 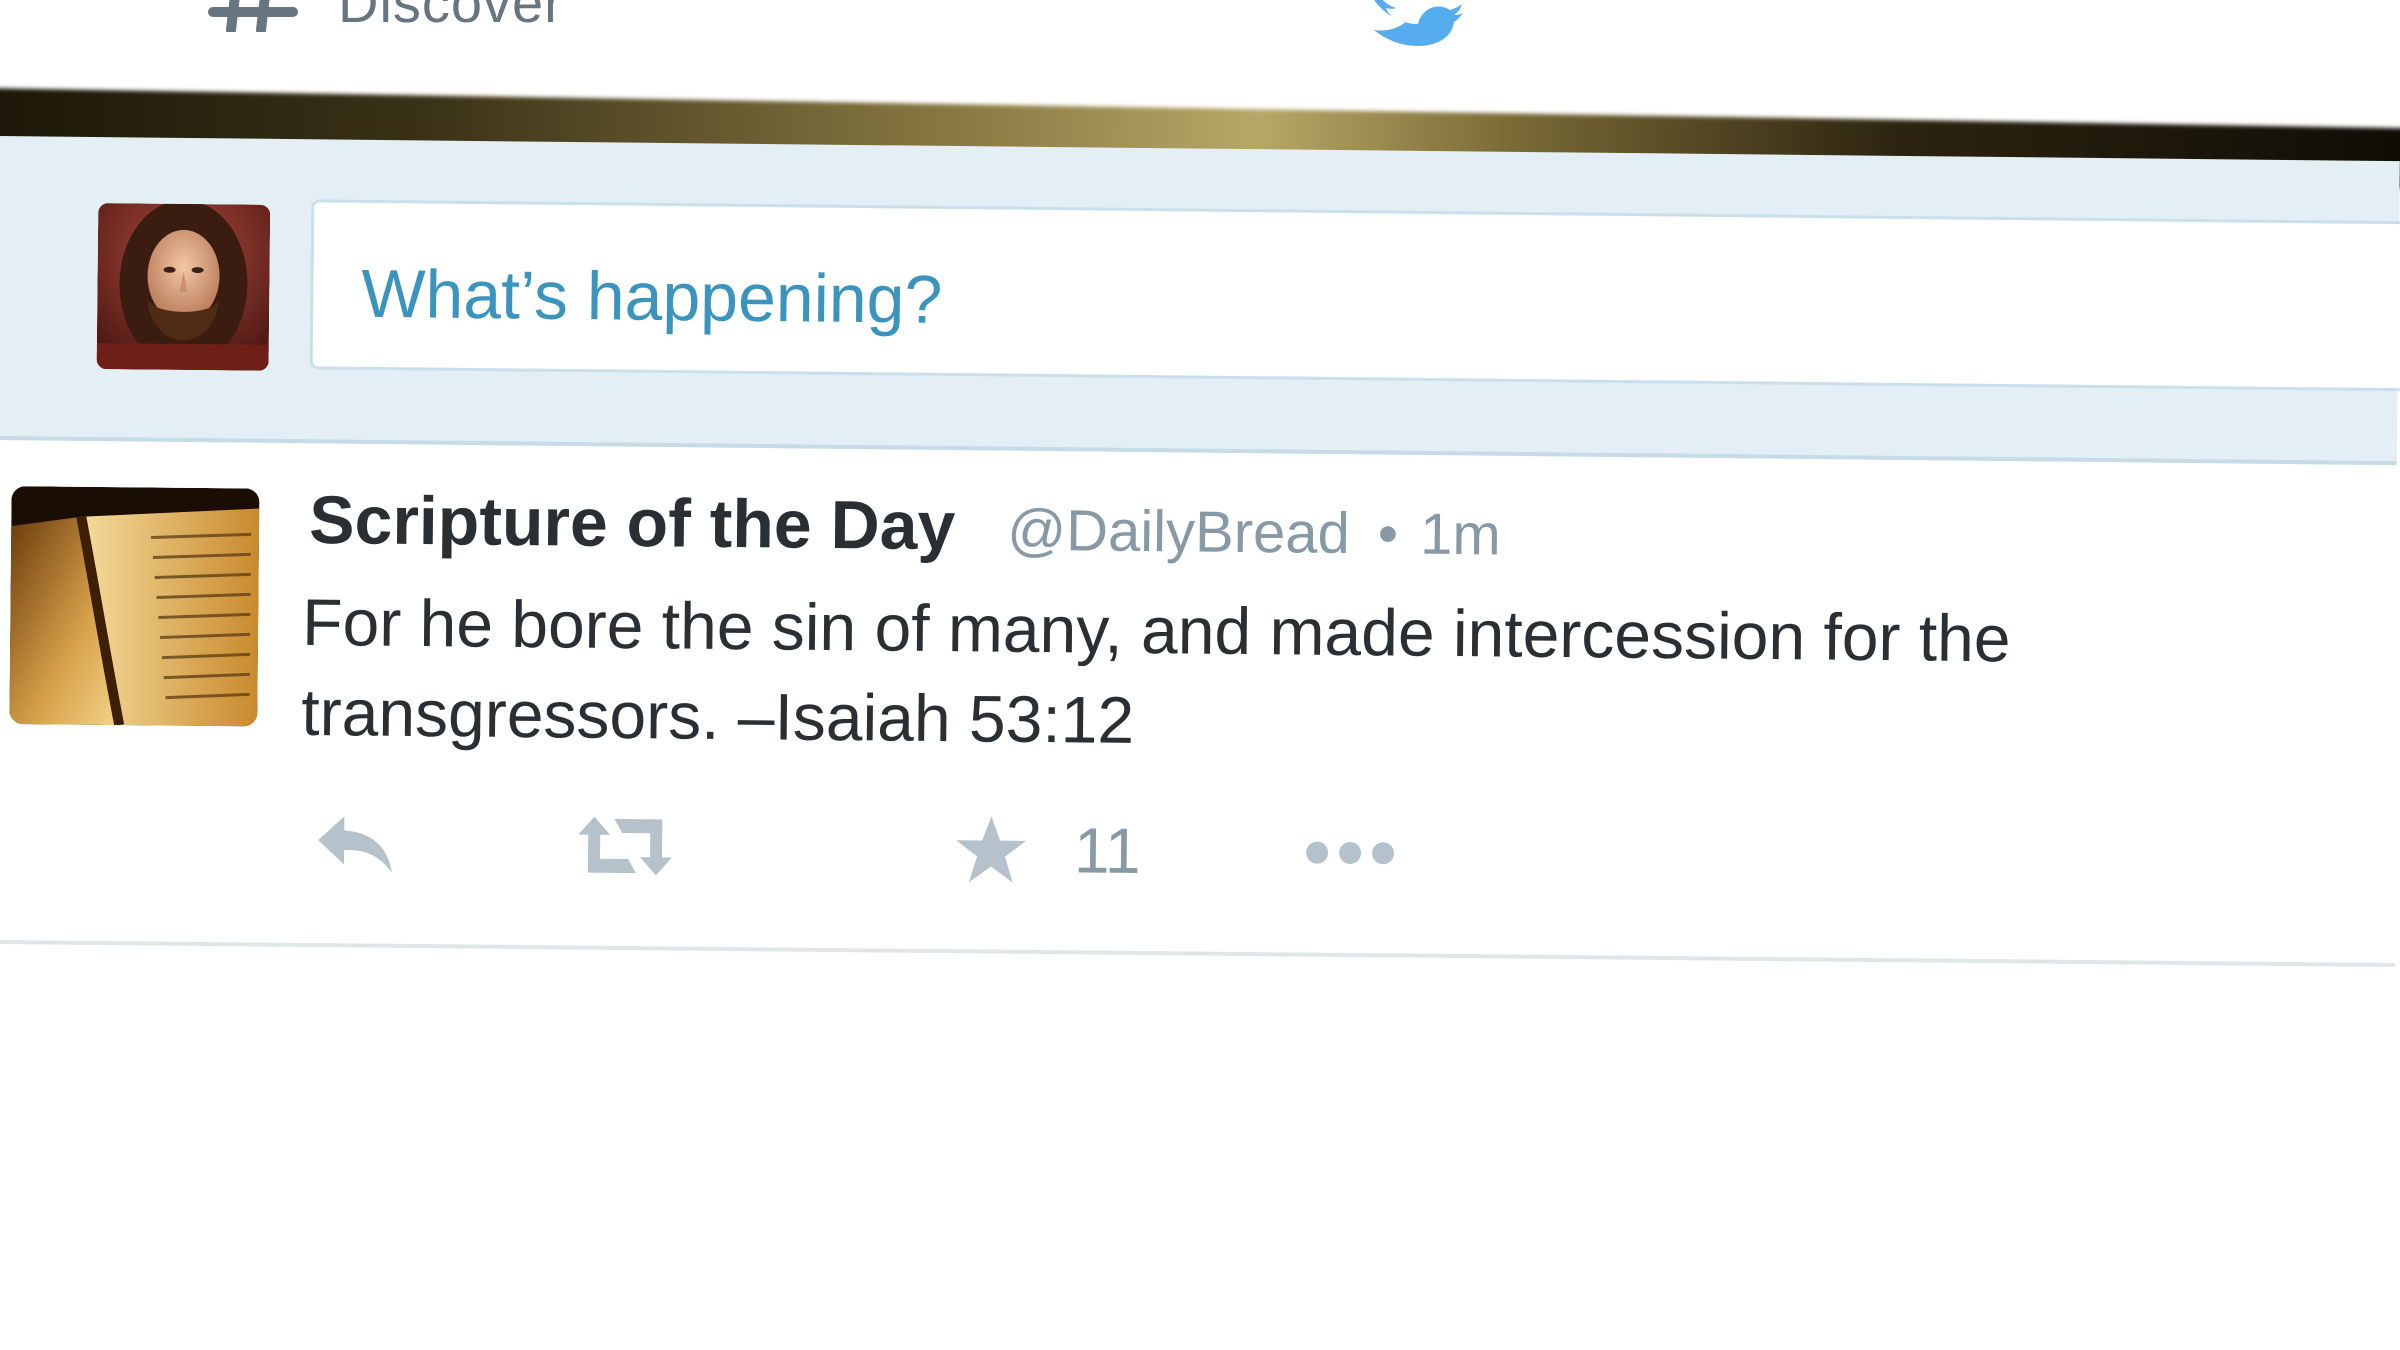 I want to click on reply-button, so click(x=356, y=843).